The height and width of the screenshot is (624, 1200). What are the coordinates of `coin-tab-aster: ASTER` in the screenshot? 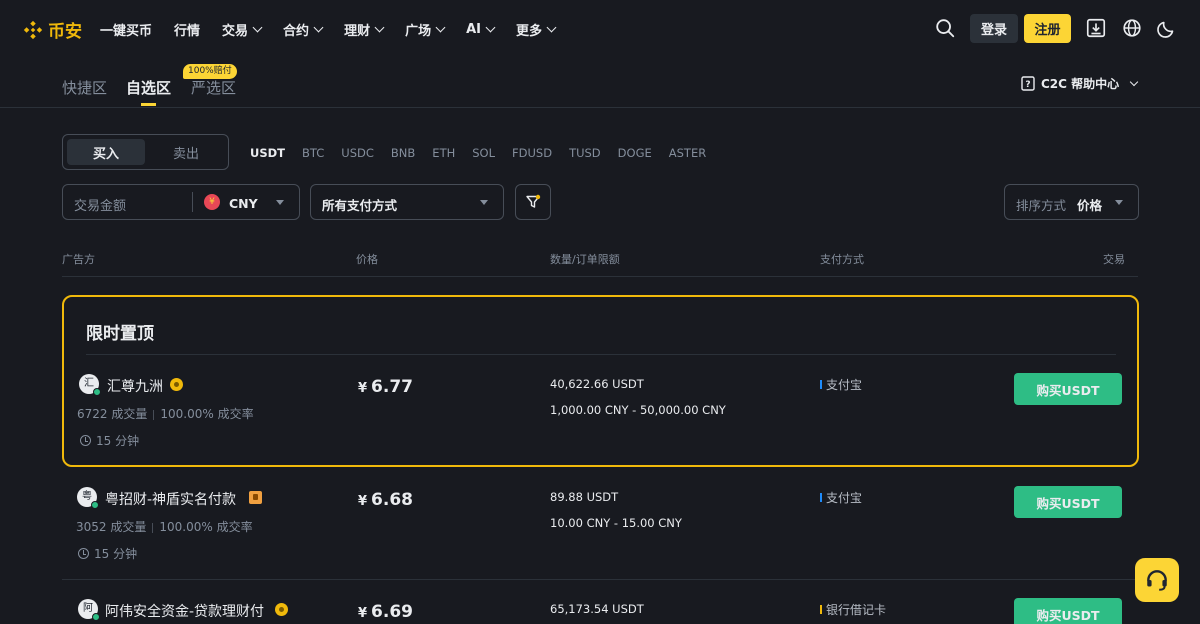 It's located at (687, 153).